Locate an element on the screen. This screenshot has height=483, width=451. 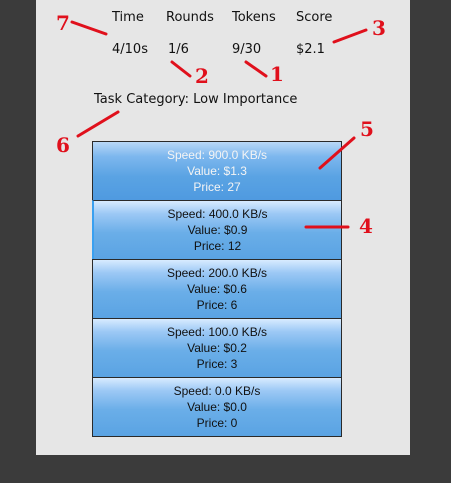
annotation-7: 7 is located at coordinates (63, 23).